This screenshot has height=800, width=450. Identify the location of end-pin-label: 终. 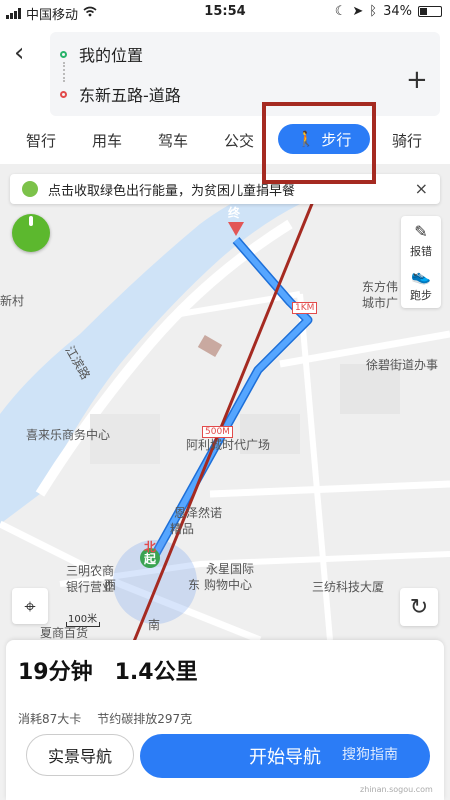
(234, 213).